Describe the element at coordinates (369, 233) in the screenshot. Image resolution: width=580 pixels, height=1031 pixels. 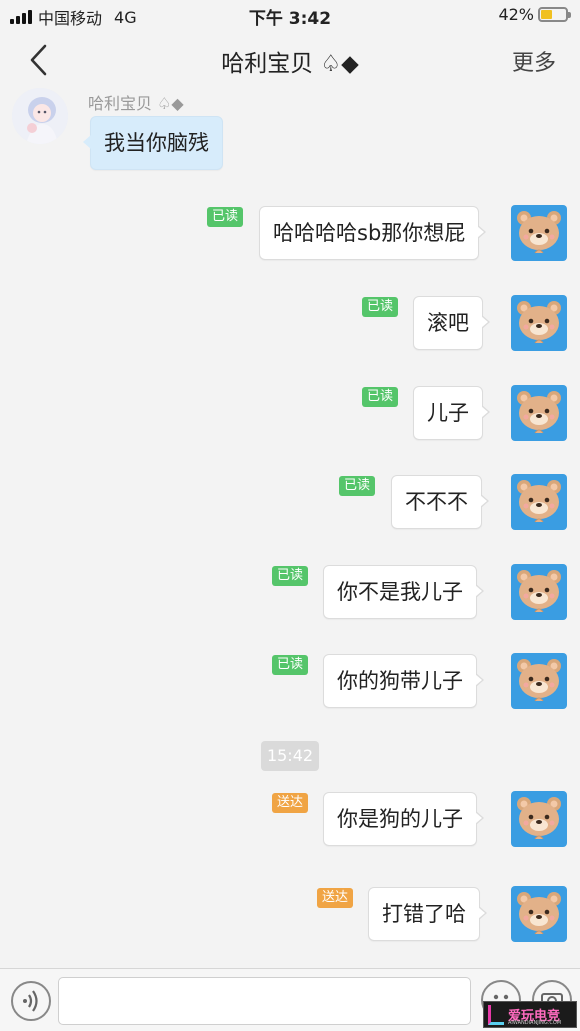
I see `message-text: 哈哈哈哈sb那你想屁` at that location.